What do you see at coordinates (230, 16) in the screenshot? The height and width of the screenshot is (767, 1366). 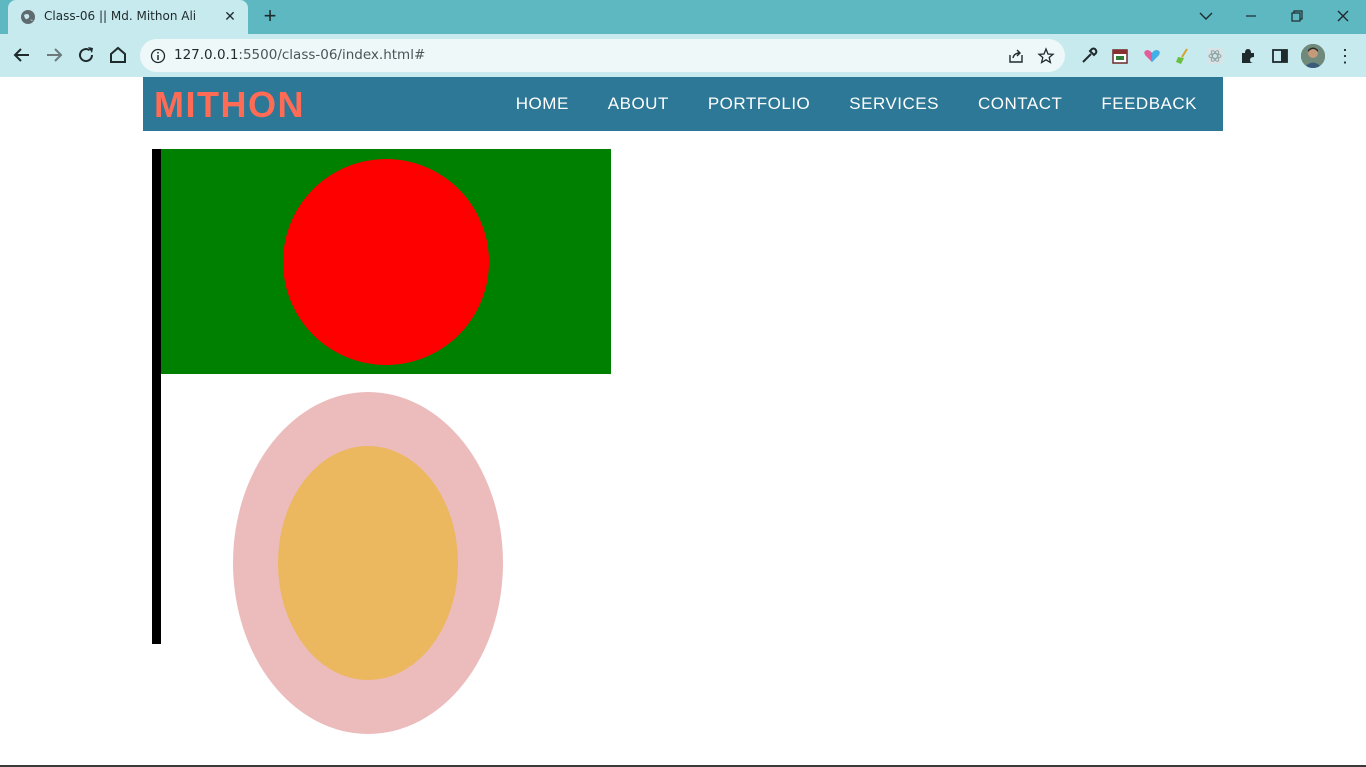 I see `close-icon: ✕` at bounding box center [230, 16].